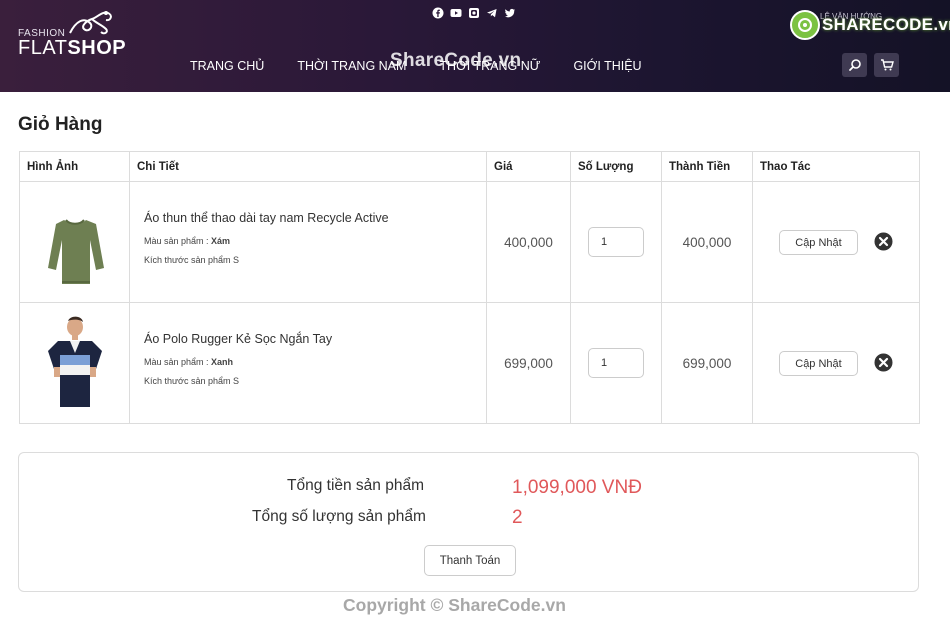 The image size is (950, 636). I want to click on cart-button, so click(886, 65).